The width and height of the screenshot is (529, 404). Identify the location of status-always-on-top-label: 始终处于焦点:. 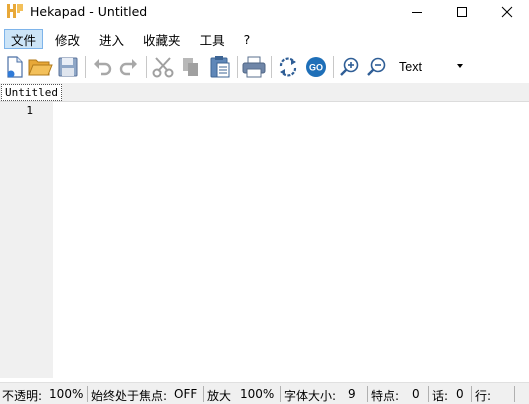
(129, 396).